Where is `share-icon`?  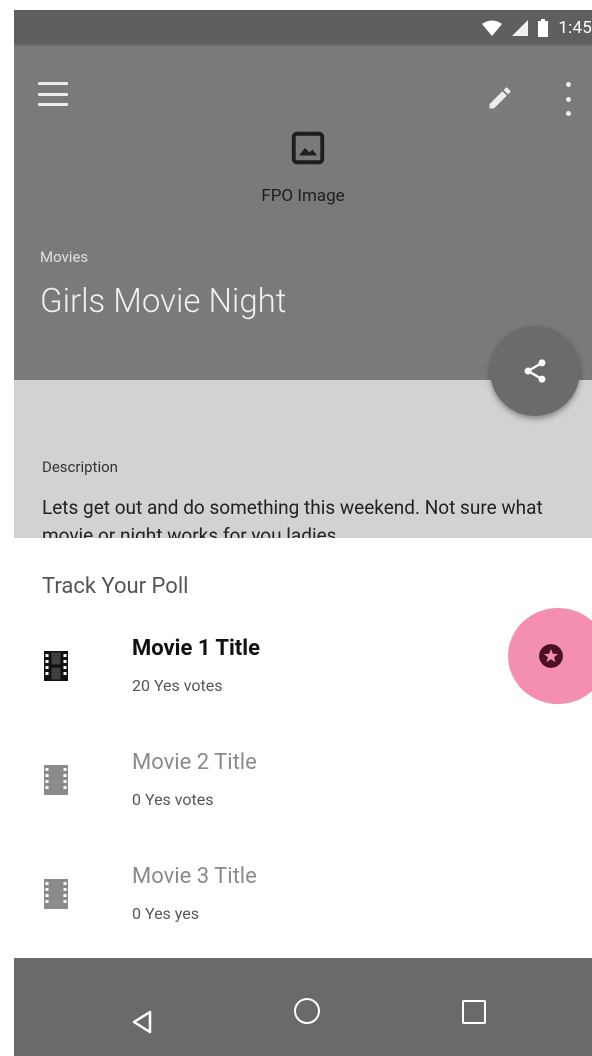
share-icon is located at coordinates (535, 371).